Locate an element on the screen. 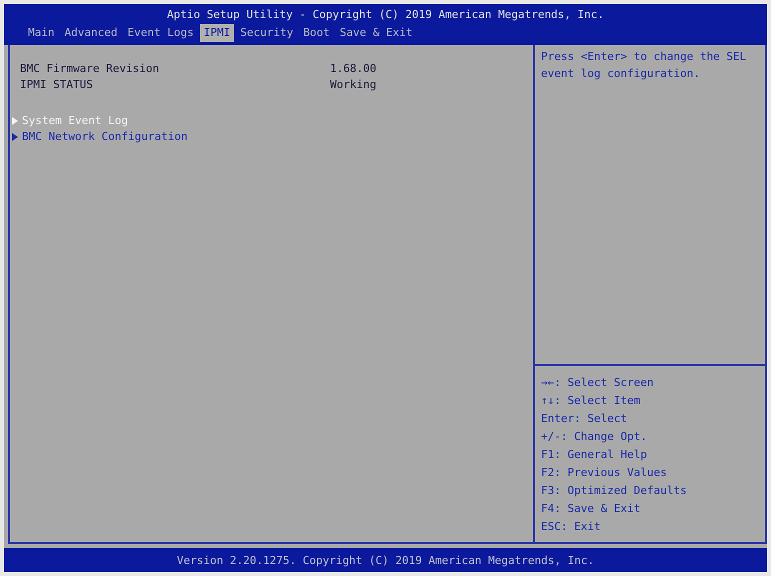  key-hint: F2: Previous Values is located at coordinates (604, 473).